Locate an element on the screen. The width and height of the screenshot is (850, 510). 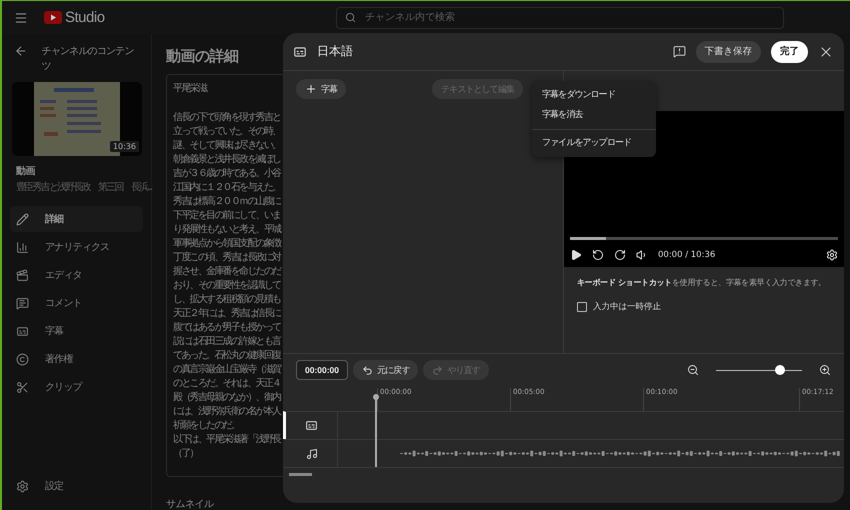
redo-icon is located at coordinates (438, 370).